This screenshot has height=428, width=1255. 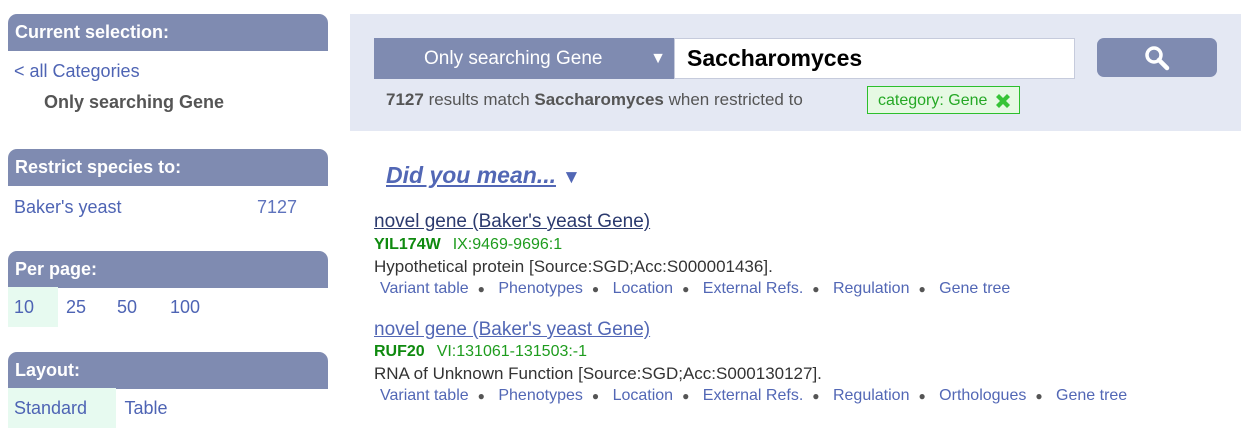 What do you see at coordinates (185, 307) in the screenshot?
I see `per-page-option-100: 100` at bounding box center [185, 307].